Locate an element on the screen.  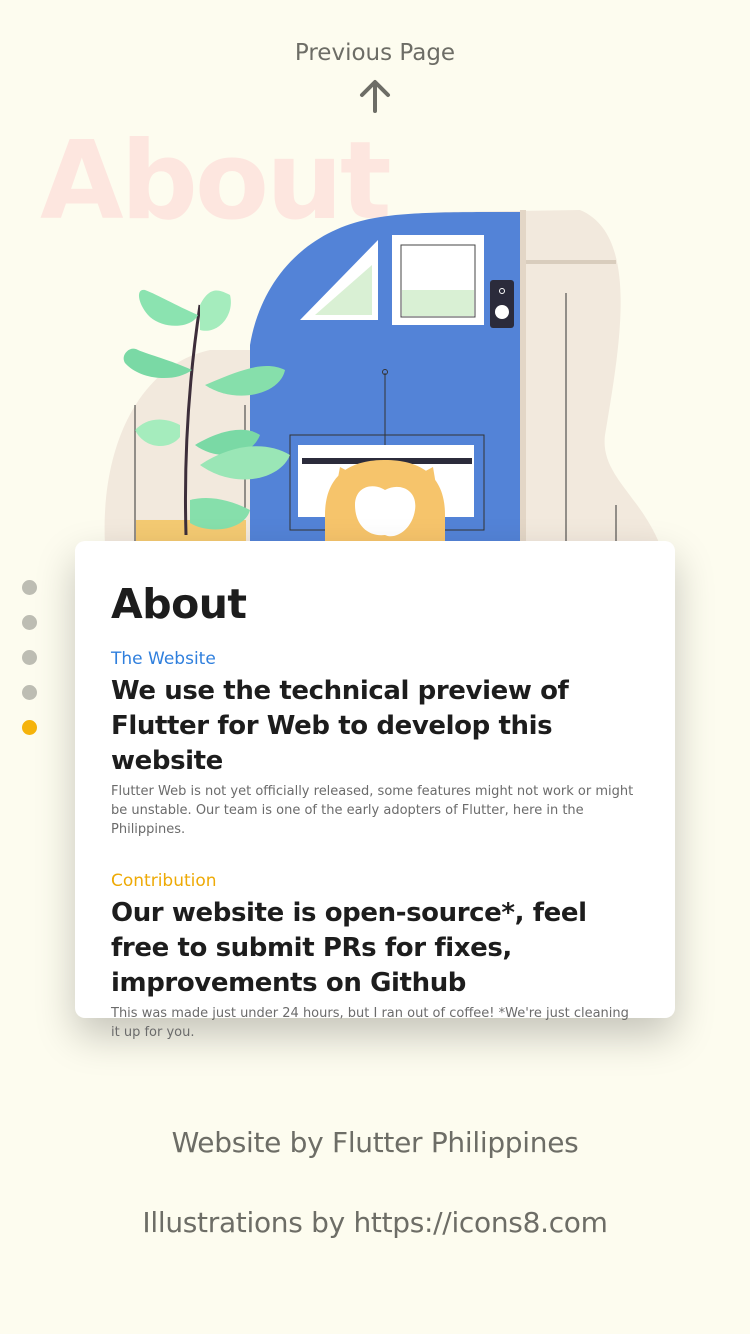
footer-illustrations-credit: Illustrations by https://icons8.com is located at coordinates (375, 1222).